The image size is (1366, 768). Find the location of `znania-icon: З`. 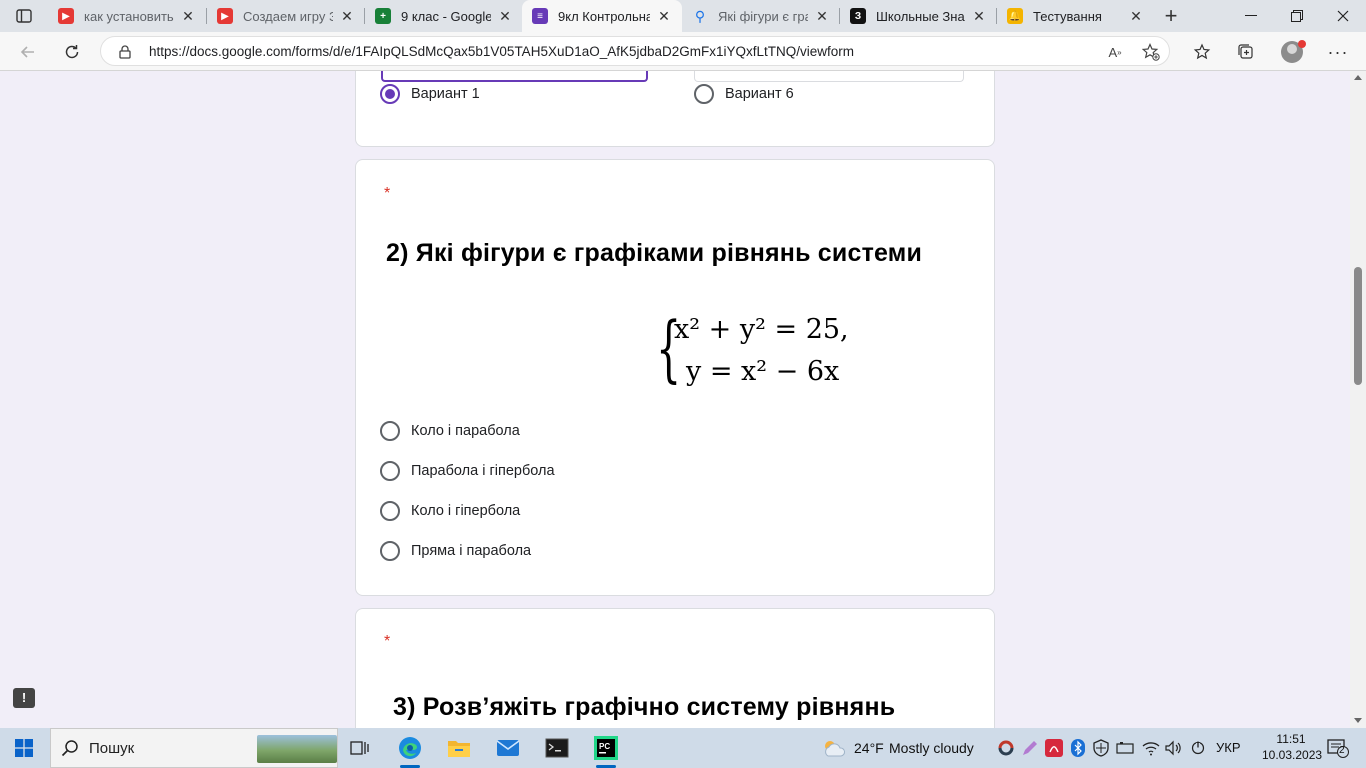

znania-icon: З is located at coordinates (858, 16).